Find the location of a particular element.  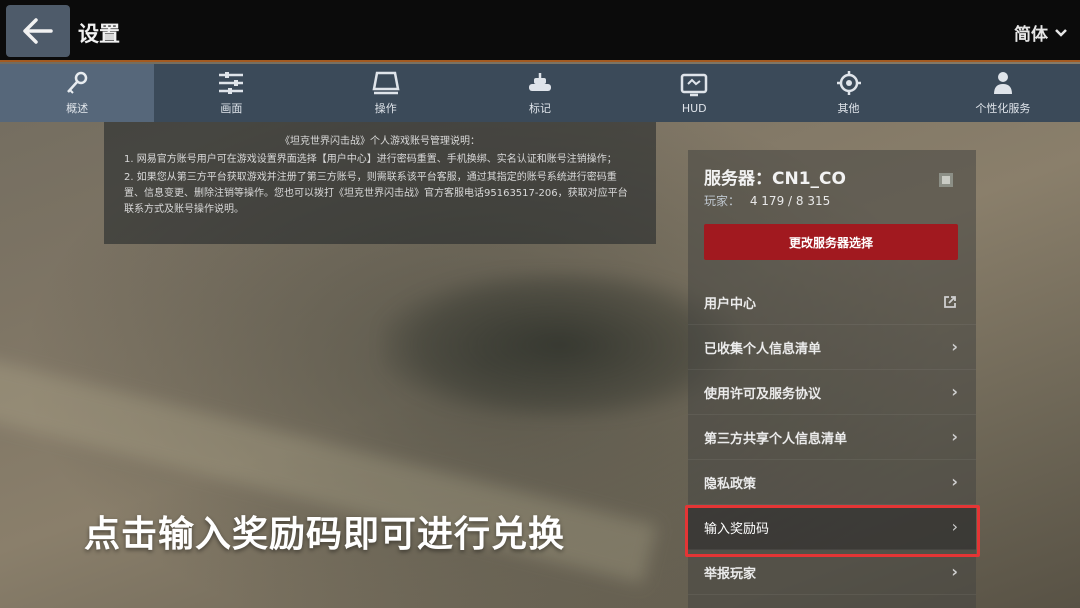

tab-graphics: 画面 is located at coordinates (231, 93).